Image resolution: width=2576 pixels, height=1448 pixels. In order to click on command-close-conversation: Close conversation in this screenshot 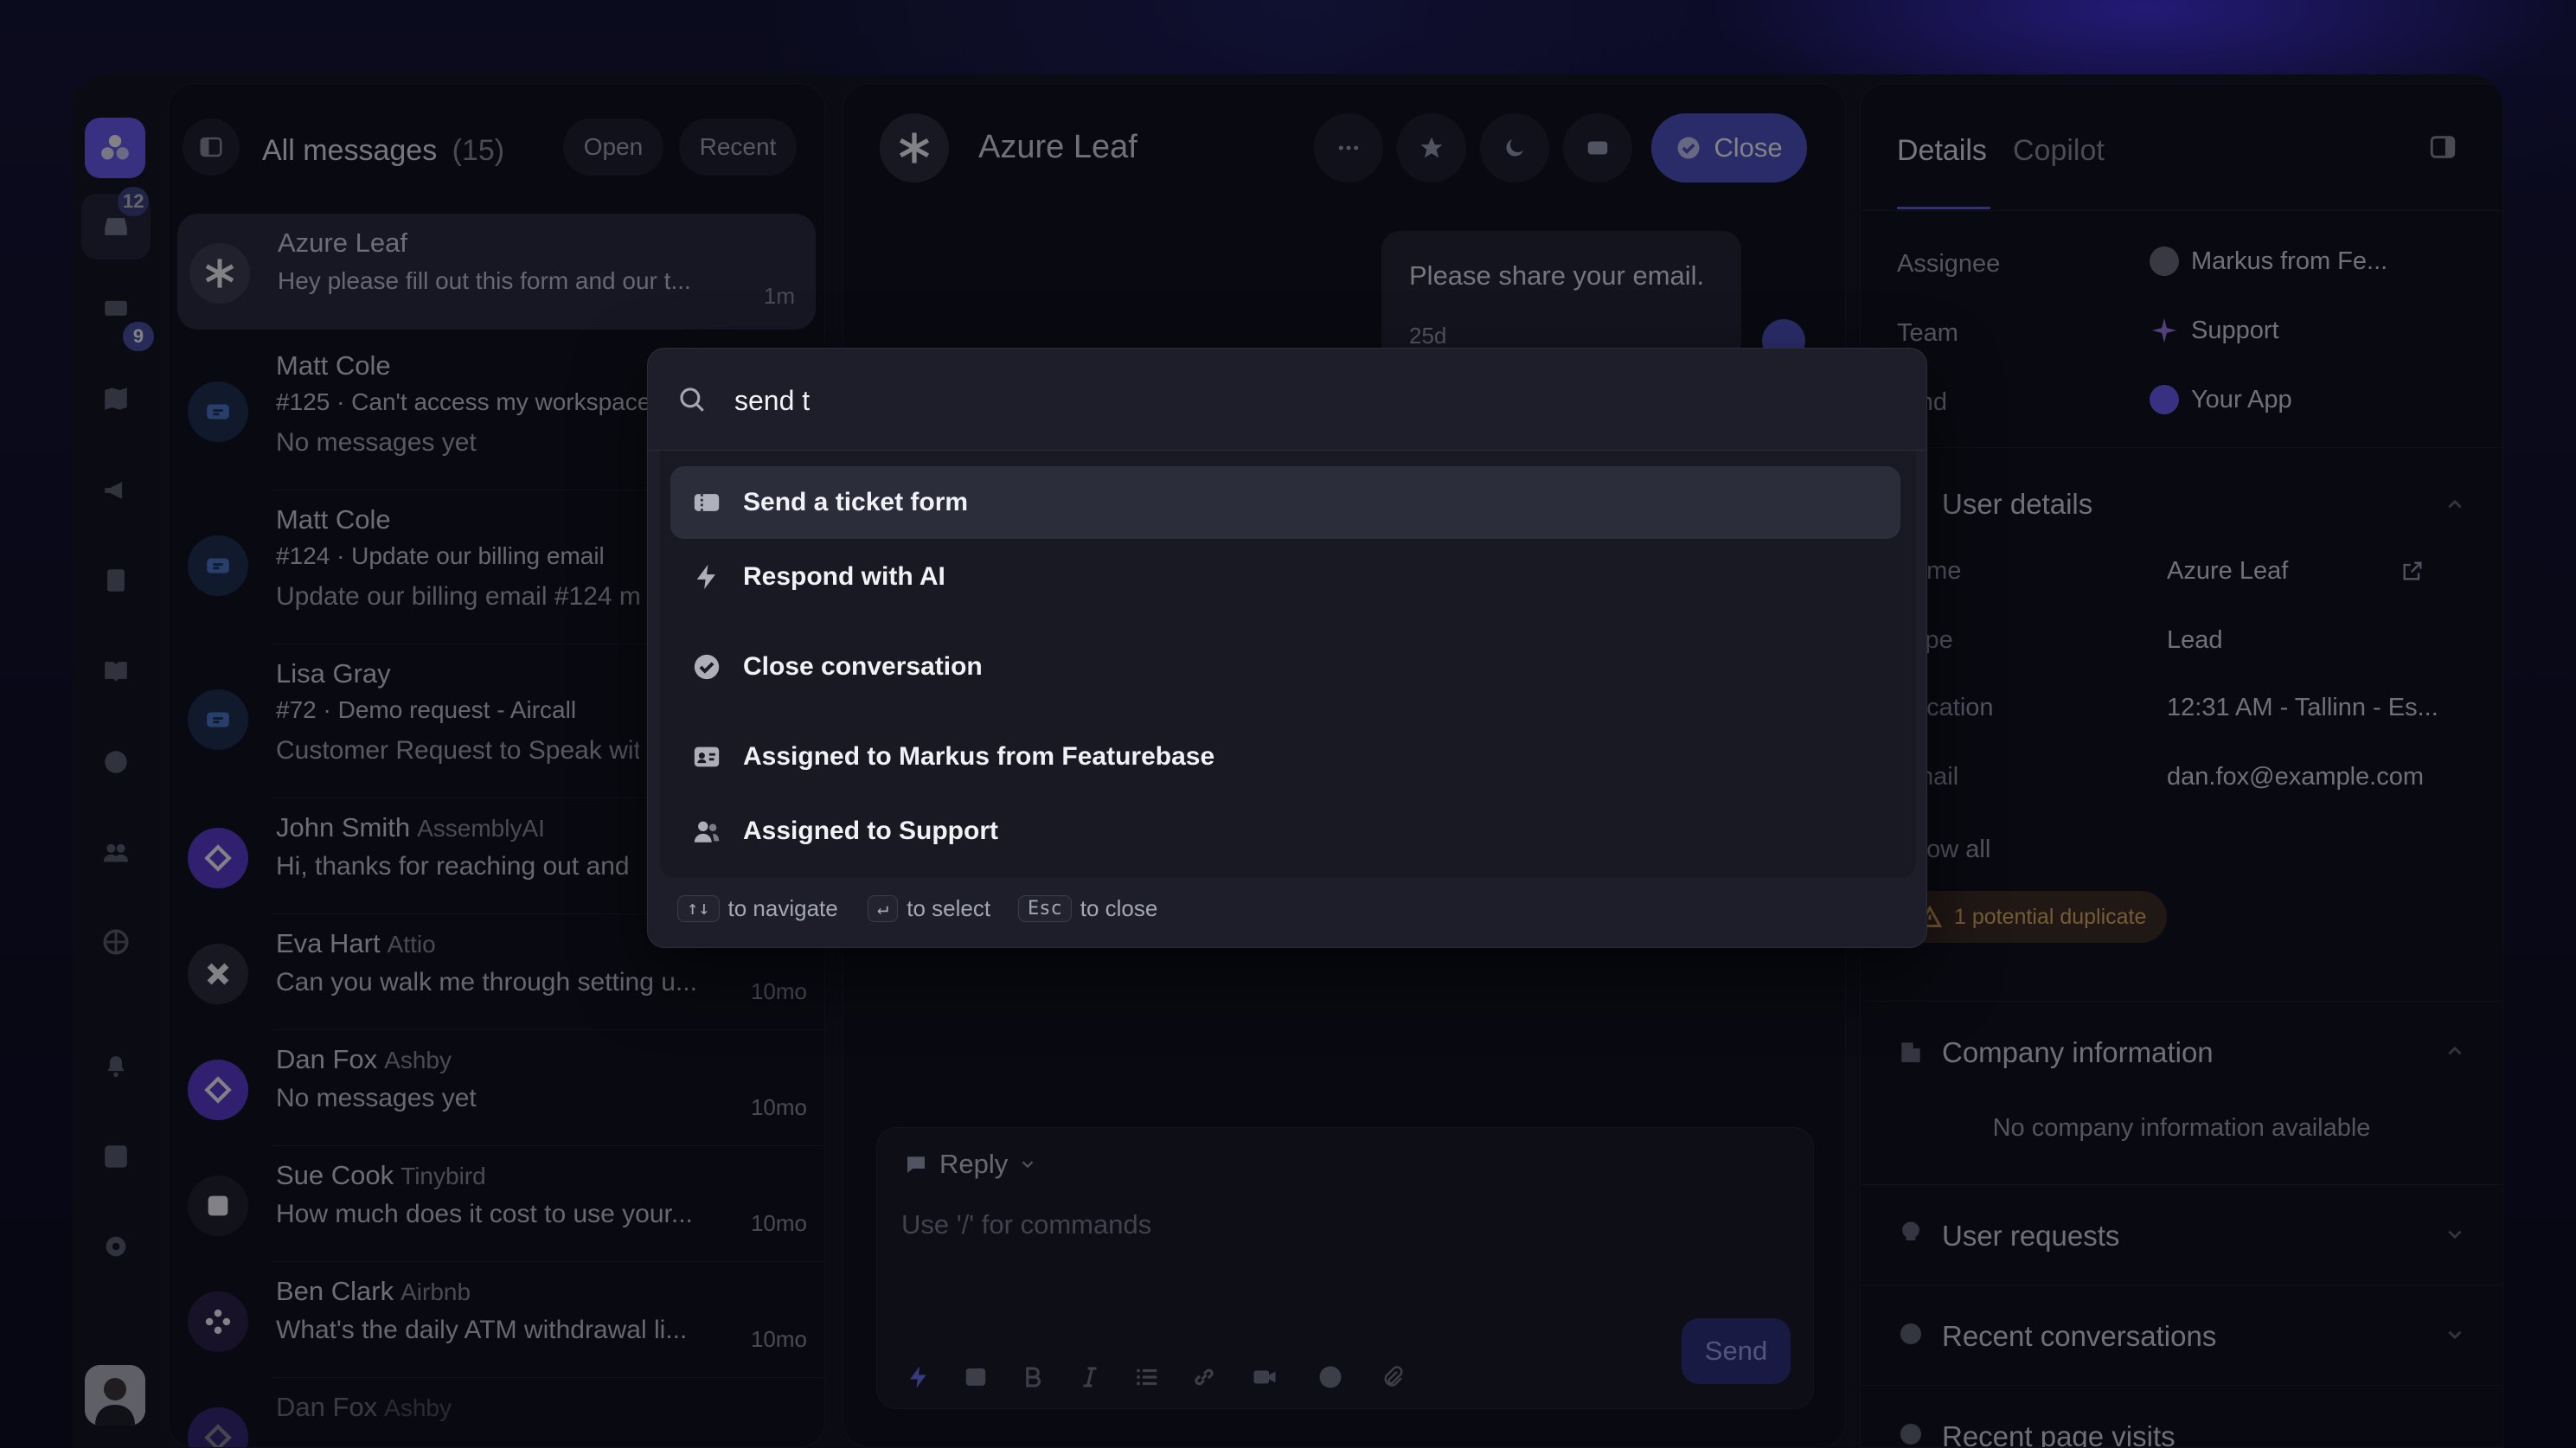, I will do `click(1285, 667)`.